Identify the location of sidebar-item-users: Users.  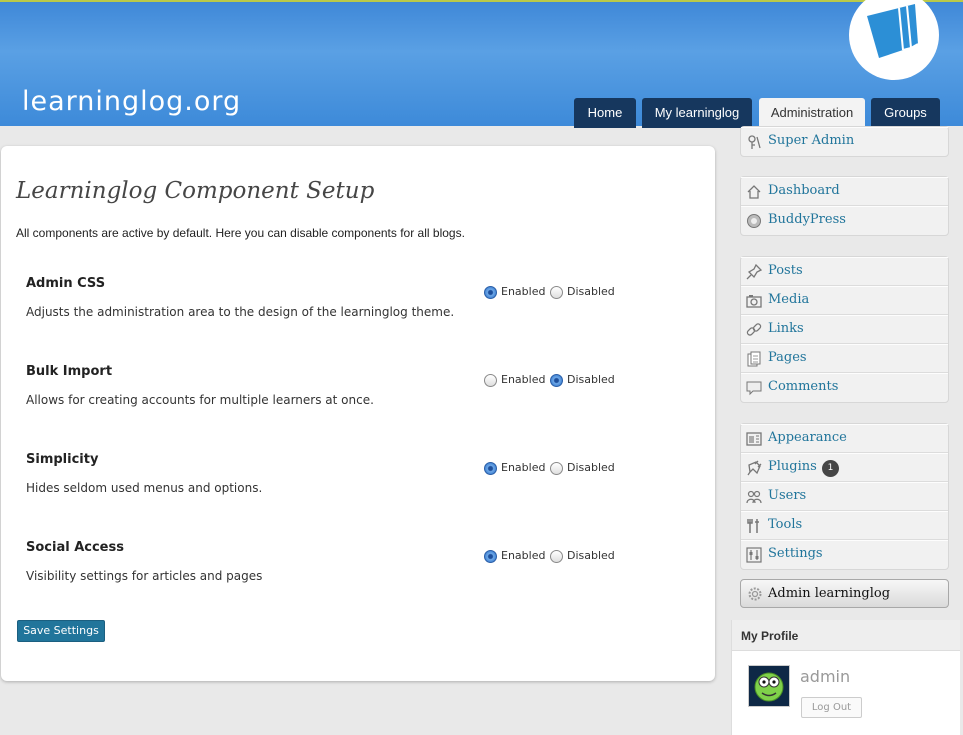
(844, 496).